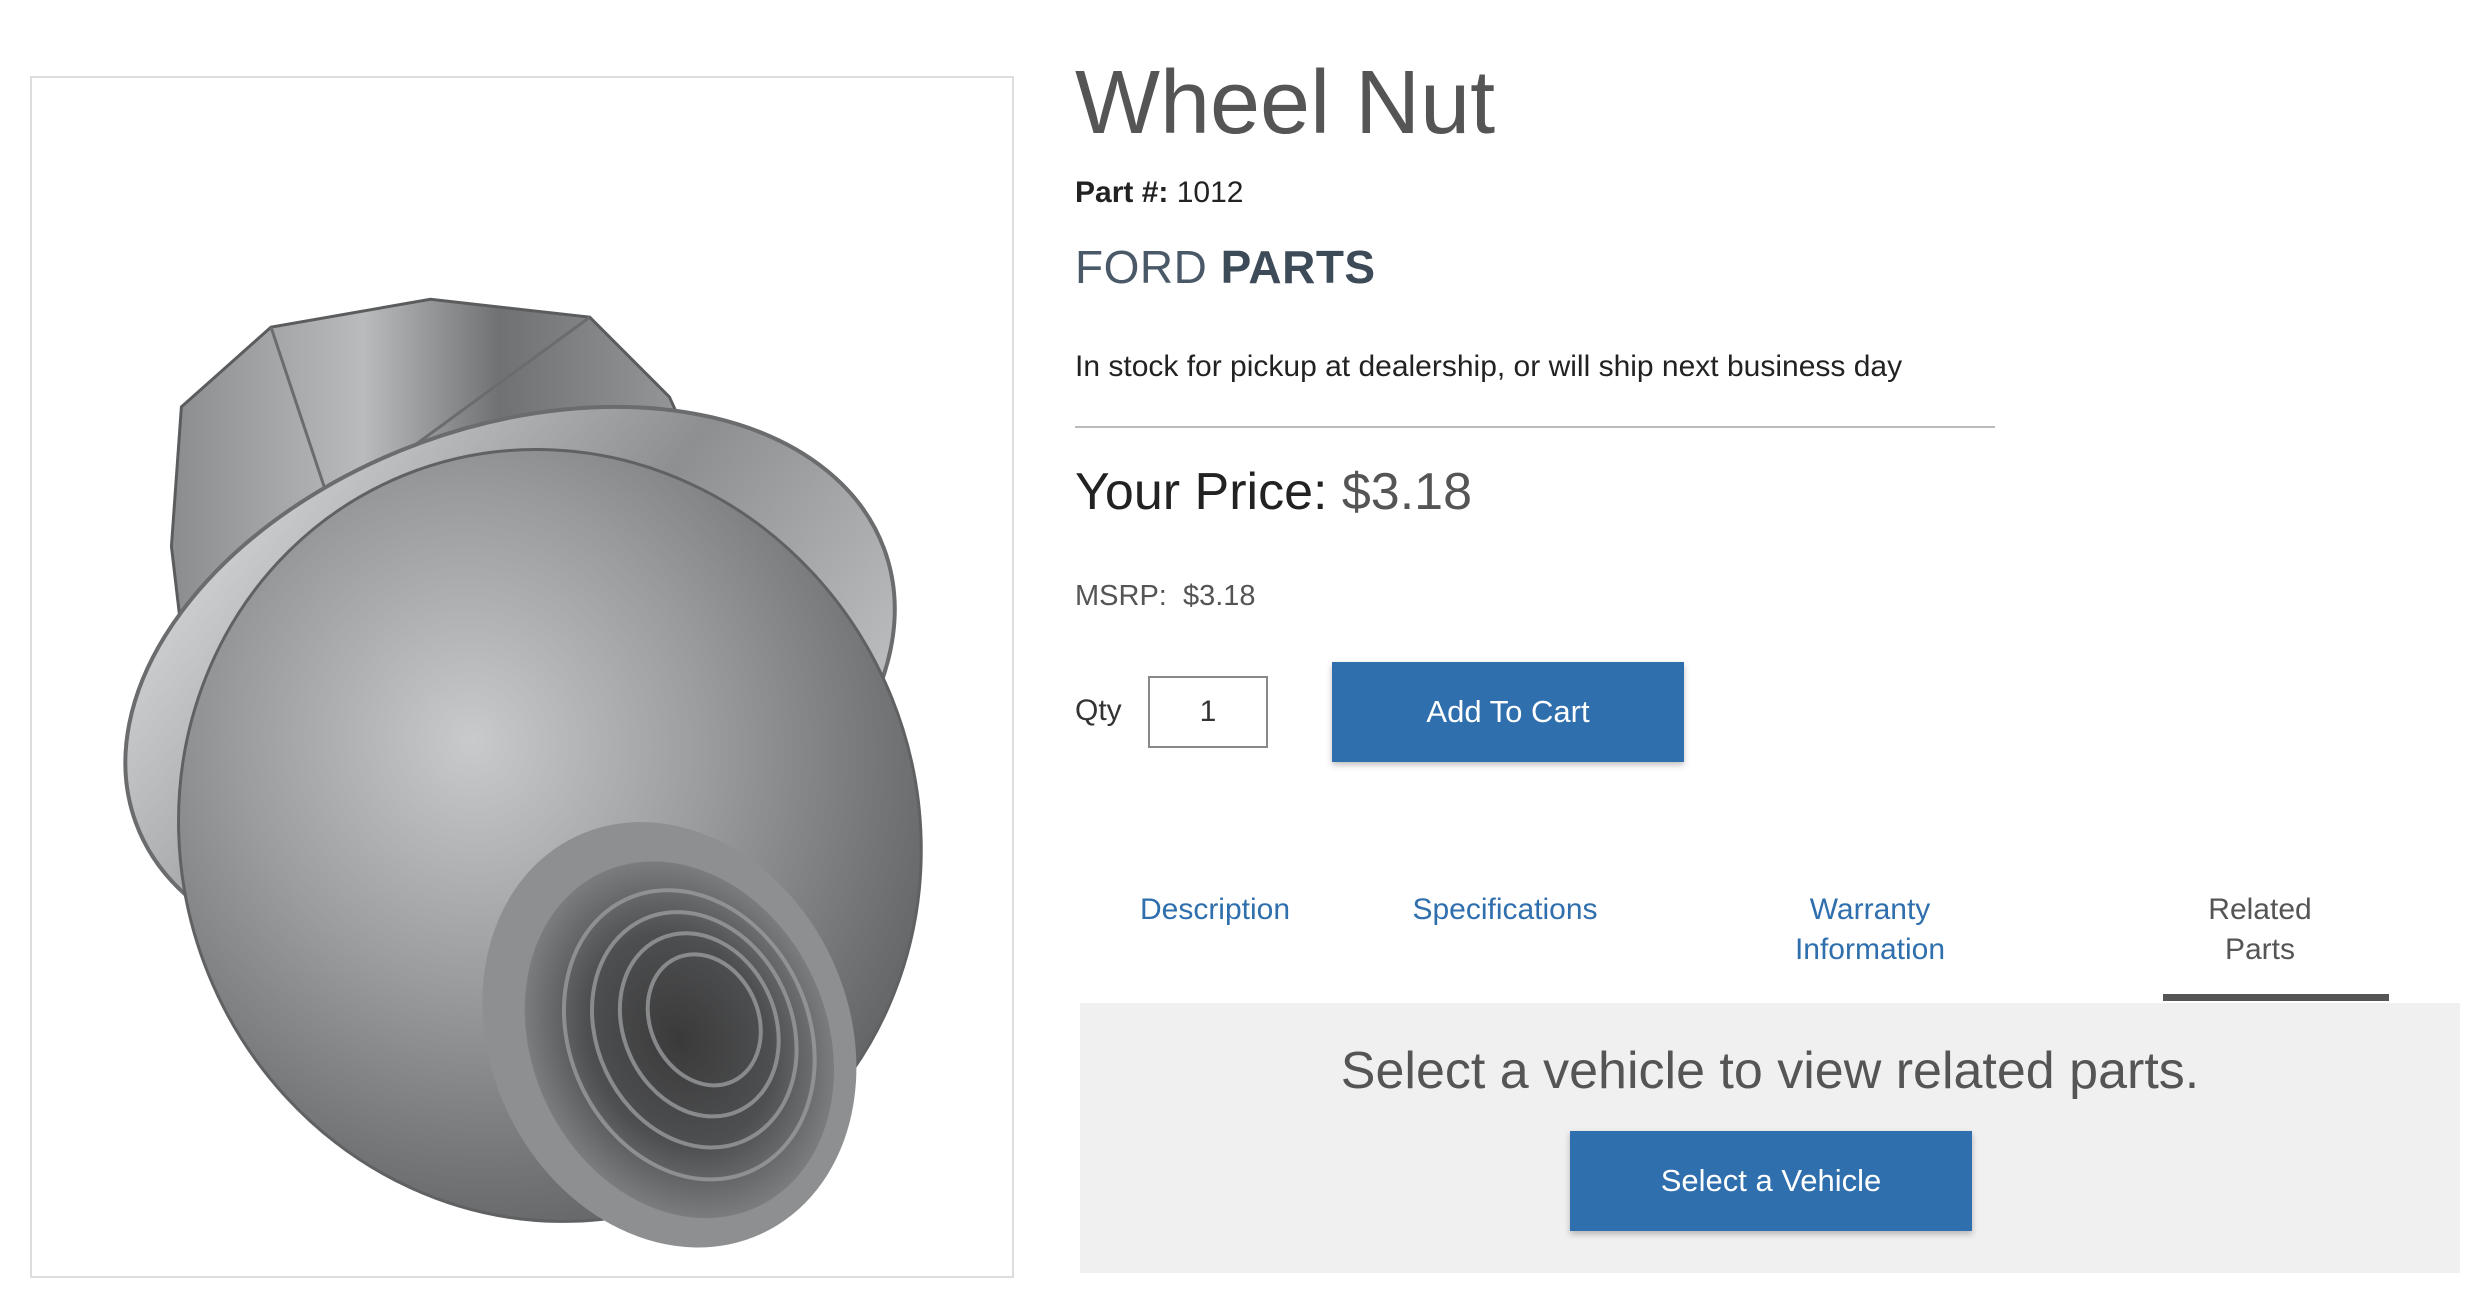 Image resolution: width=2476 pixels, height=1306 pixels. What do you see at coordinates (1770, 1071) in the screenshot?
I see `related-parts-message: Select a vehicle to view related parts.` at bounding box center [1770, 1071].